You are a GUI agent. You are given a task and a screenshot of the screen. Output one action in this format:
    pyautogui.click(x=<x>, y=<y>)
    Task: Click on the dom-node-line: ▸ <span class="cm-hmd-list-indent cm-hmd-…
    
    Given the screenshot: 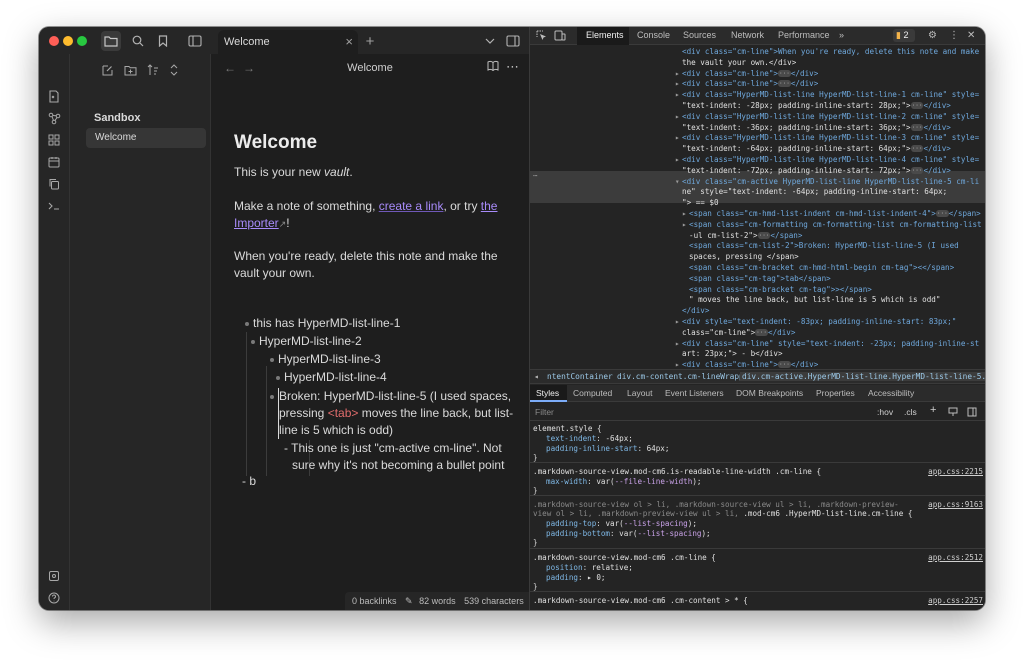 What is the action you would take?
    pyautogui.click(x=831, y=214)
    